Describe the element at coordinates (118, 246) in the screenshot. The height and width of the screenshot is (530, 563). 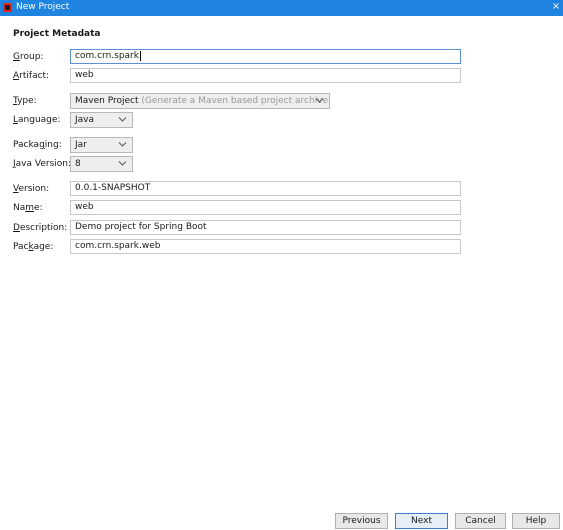
I see `package-value: com.crn.spark.web` at that location.